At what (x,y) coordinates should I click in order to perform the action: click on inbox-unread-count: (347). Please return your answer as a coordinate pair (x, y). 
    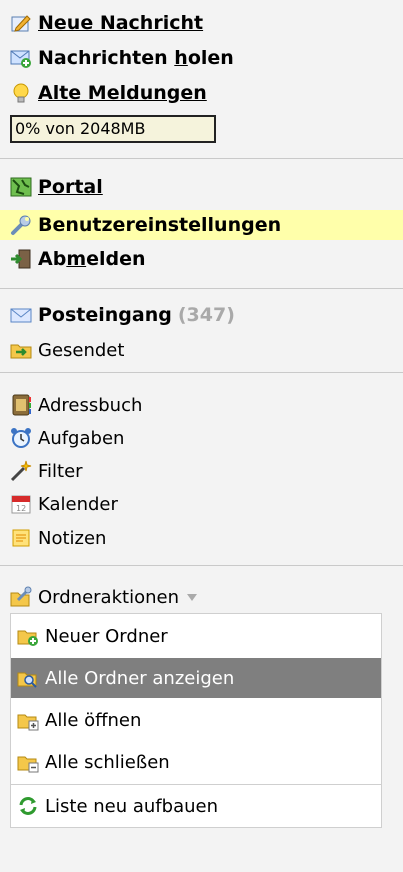
    Looking at the image, I should click on (206, 315).